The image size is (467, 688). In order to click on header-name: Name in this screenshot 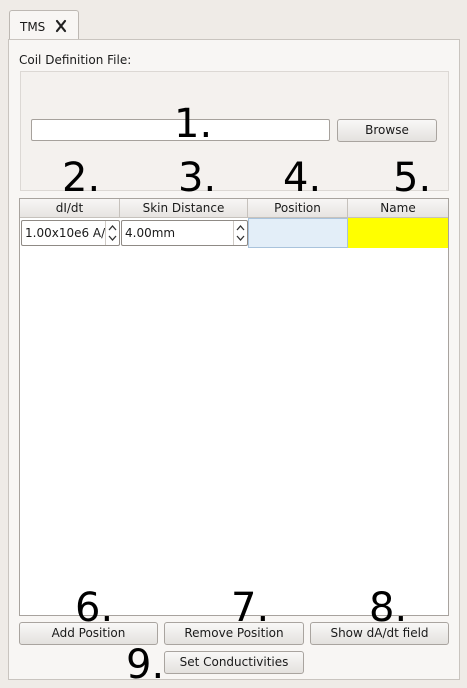, I will do `click(398, 208)`.